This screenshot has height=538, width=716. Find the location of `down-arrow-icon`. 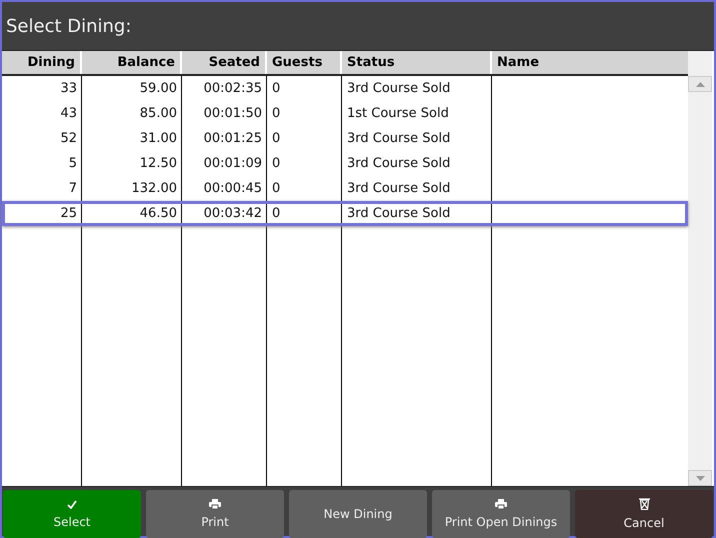

down-arrow-icon is located at coordinates (700, 478).